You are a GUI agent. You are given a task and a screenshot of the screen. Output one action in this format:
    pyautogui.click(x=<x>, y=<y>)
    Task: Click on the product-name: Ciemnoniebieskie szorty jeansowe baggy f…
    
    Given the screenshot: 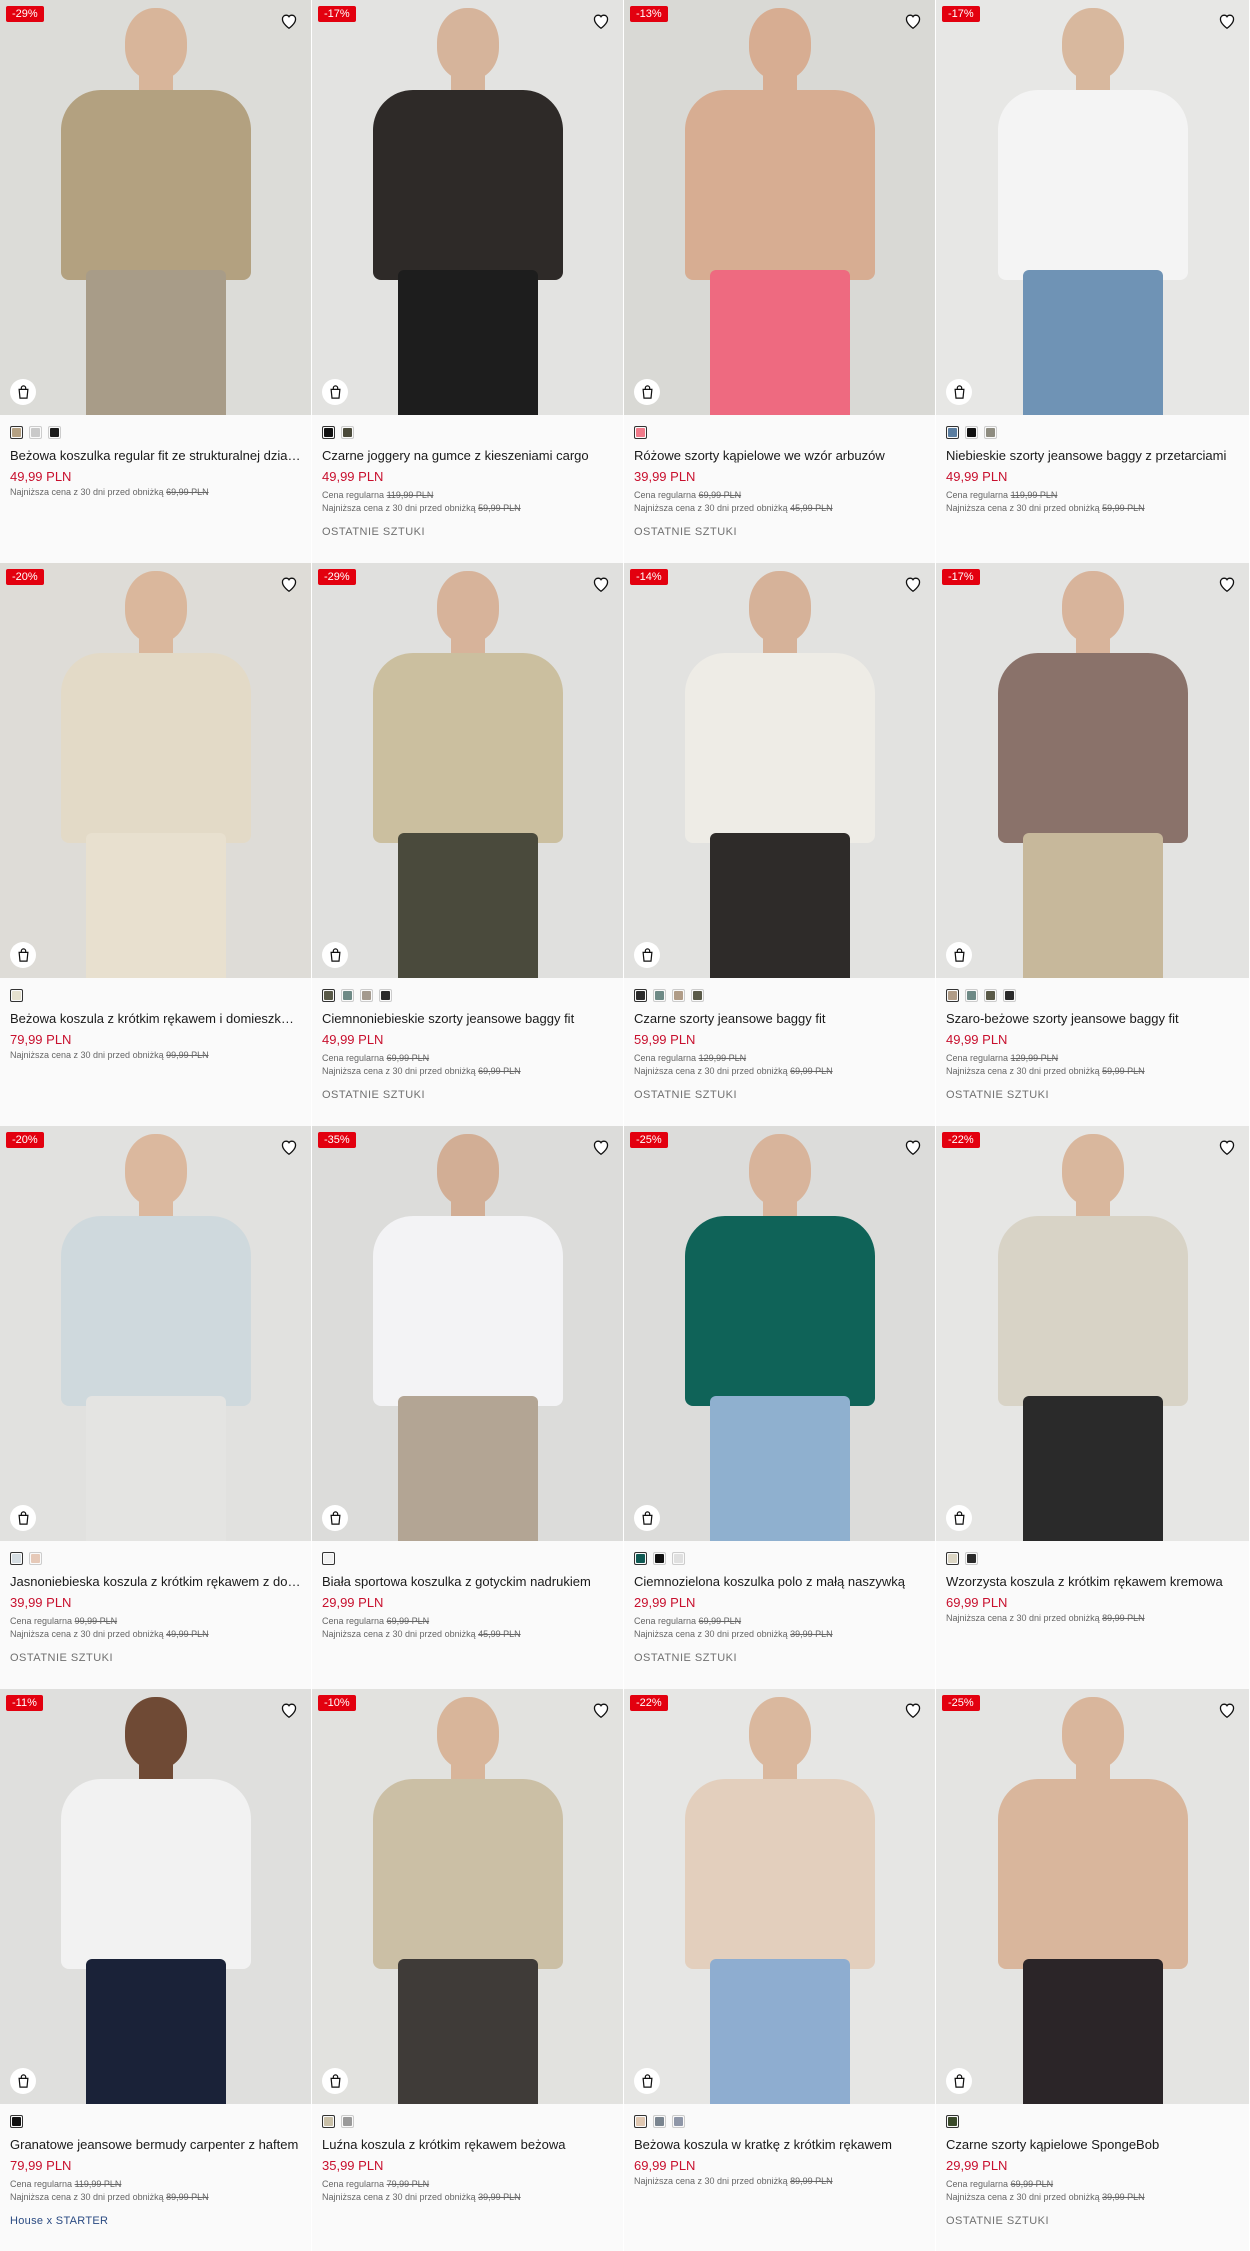 What is the action you would take?
    pyautogui.click(x=467, y=1019)
    